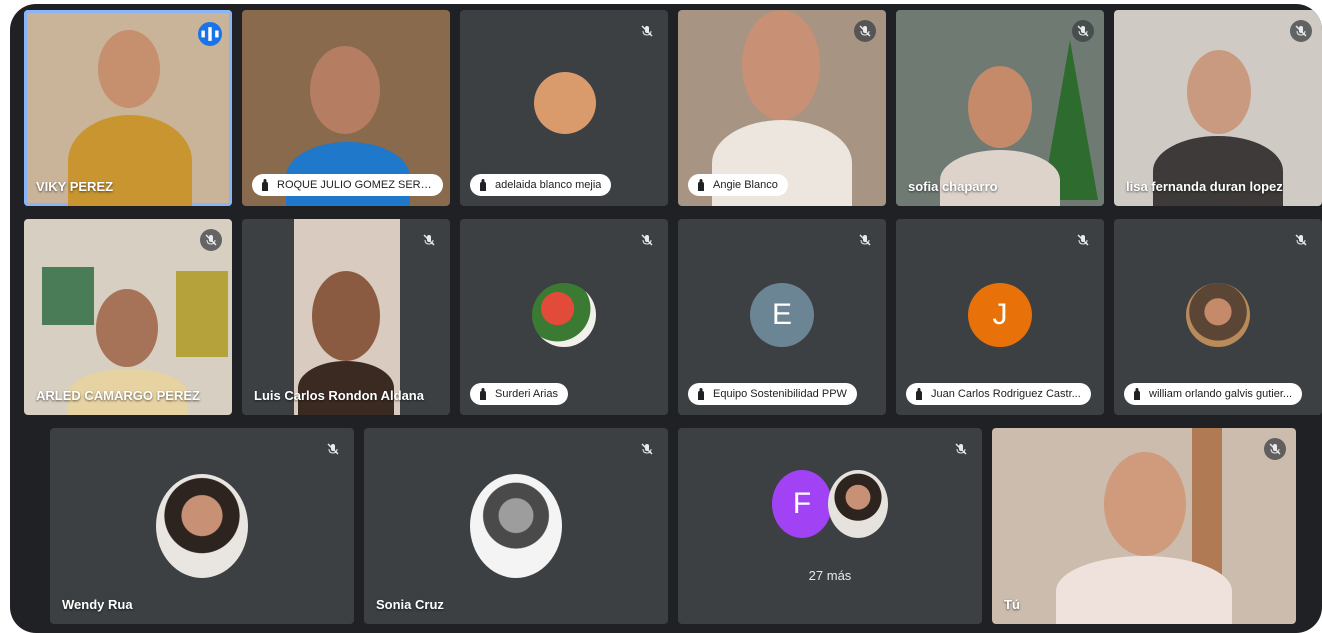 This screenshot has height=633, width=1322. Describe the element at coordinates (953, 186) in the screenshot. I see `participant-name: sofia chaparro` at that location.